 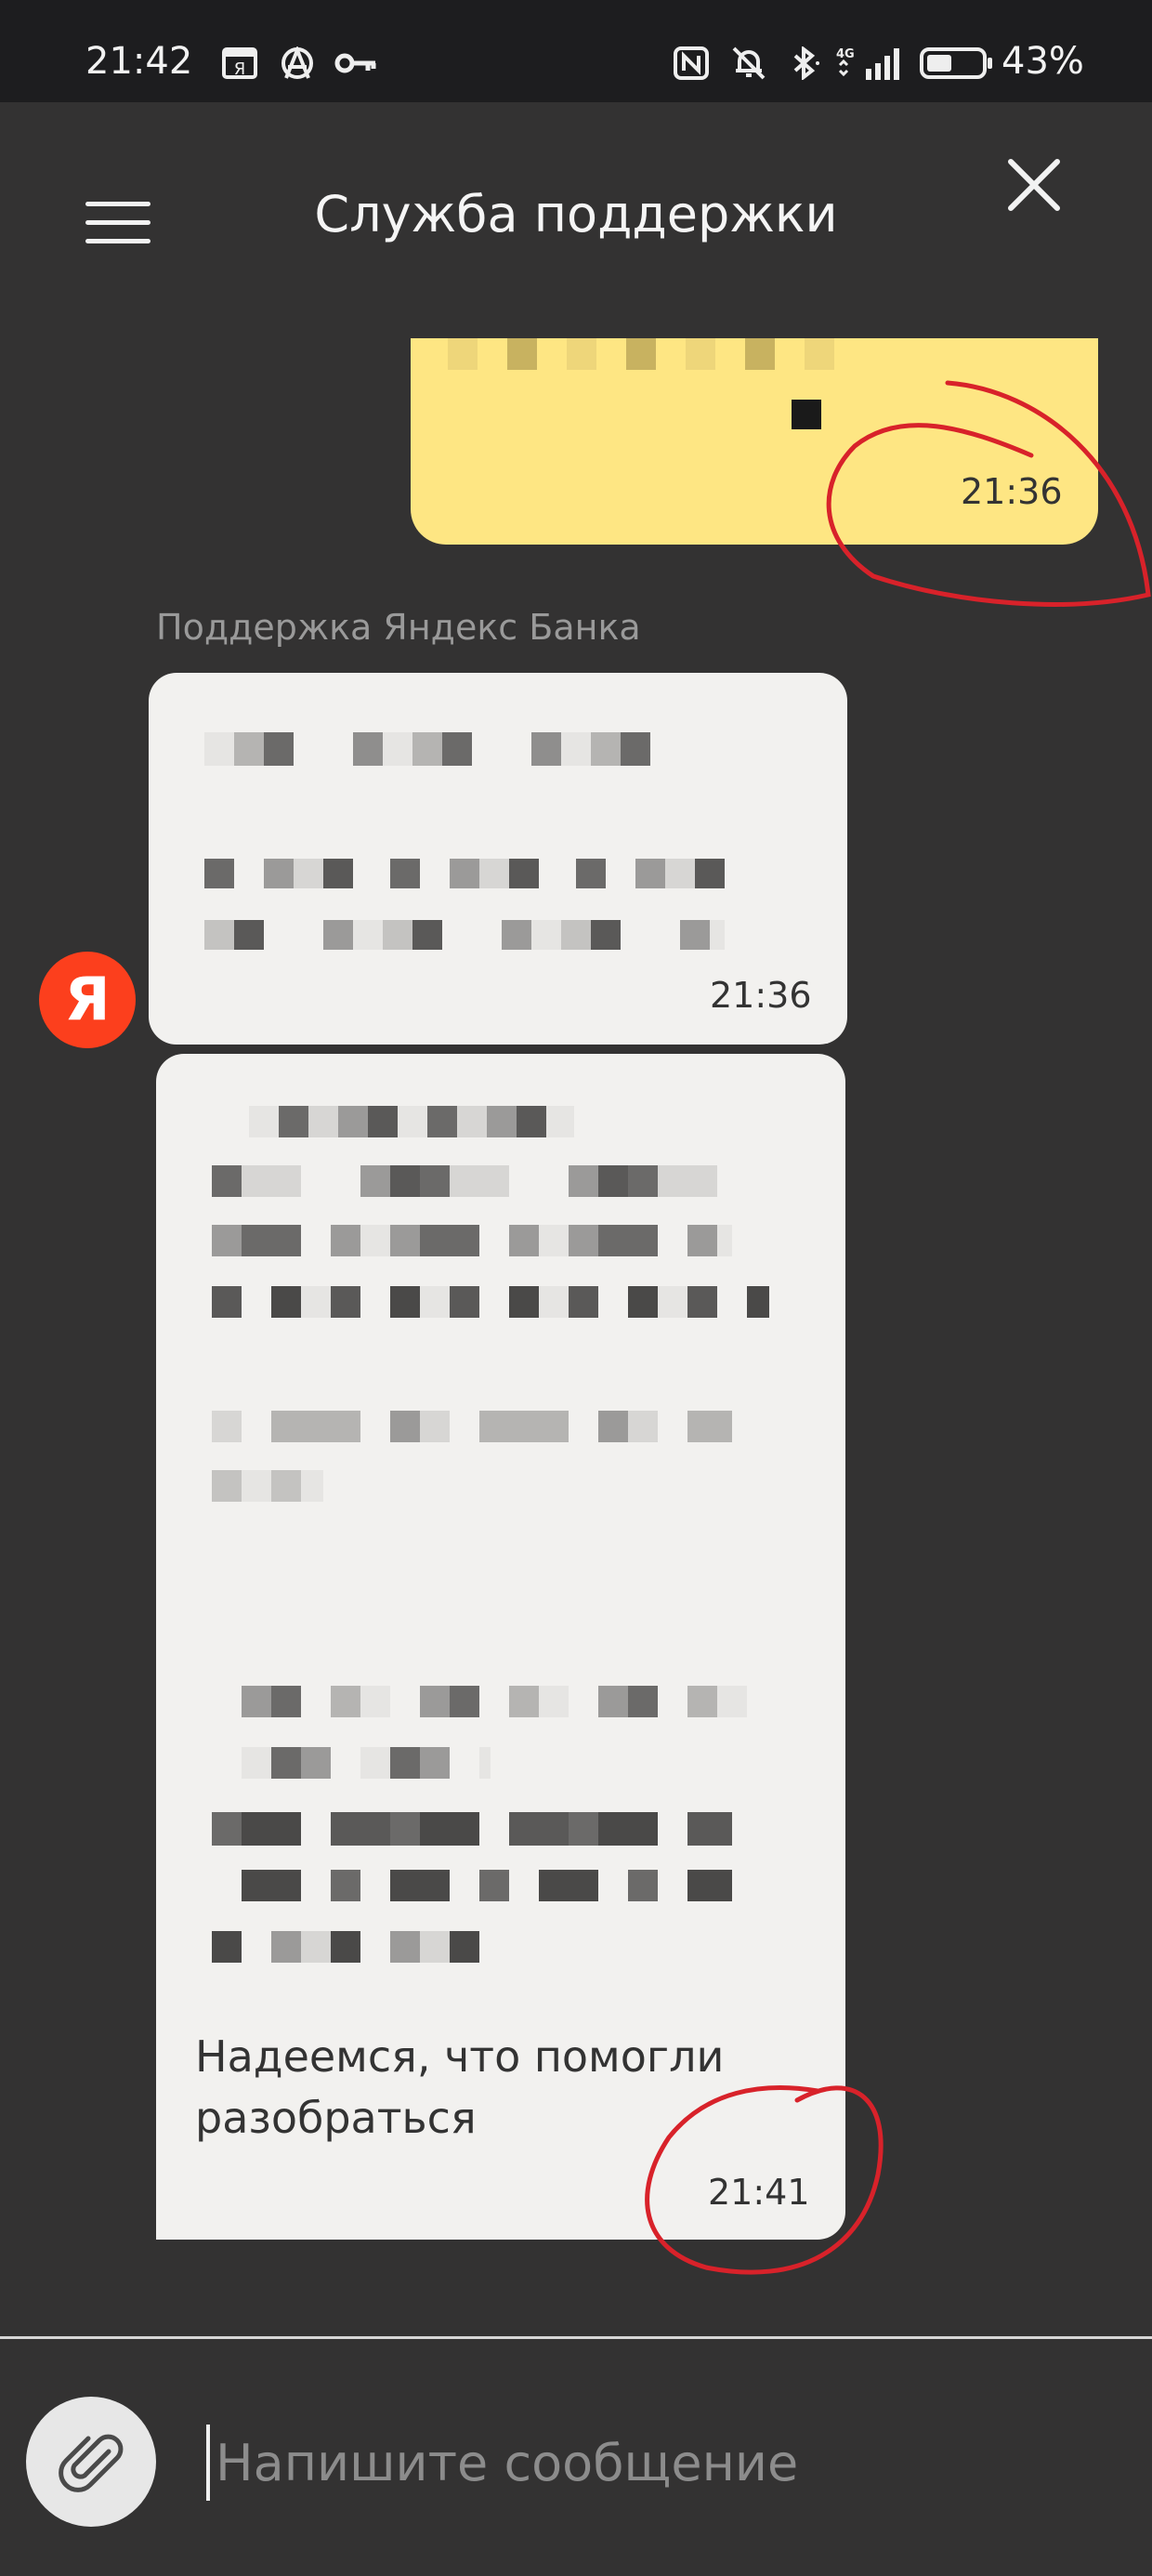 What do you see at coordinates (759, 2192) in the screenshot?
I see `message-time: 21:41` at bounding box center [759, 2192].